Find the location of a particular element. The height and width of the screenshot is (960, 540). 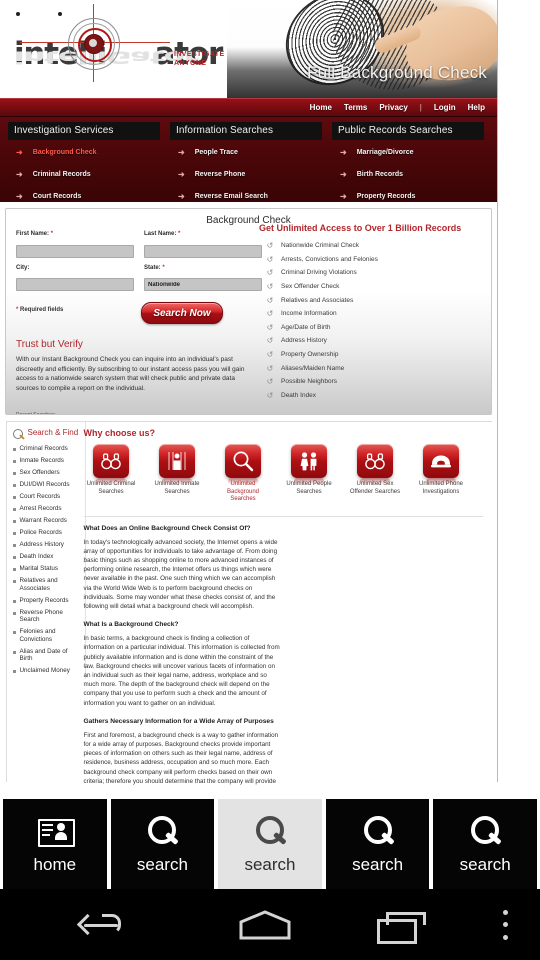

required-fields-text: Required fields is located at coordinates (42, 310).